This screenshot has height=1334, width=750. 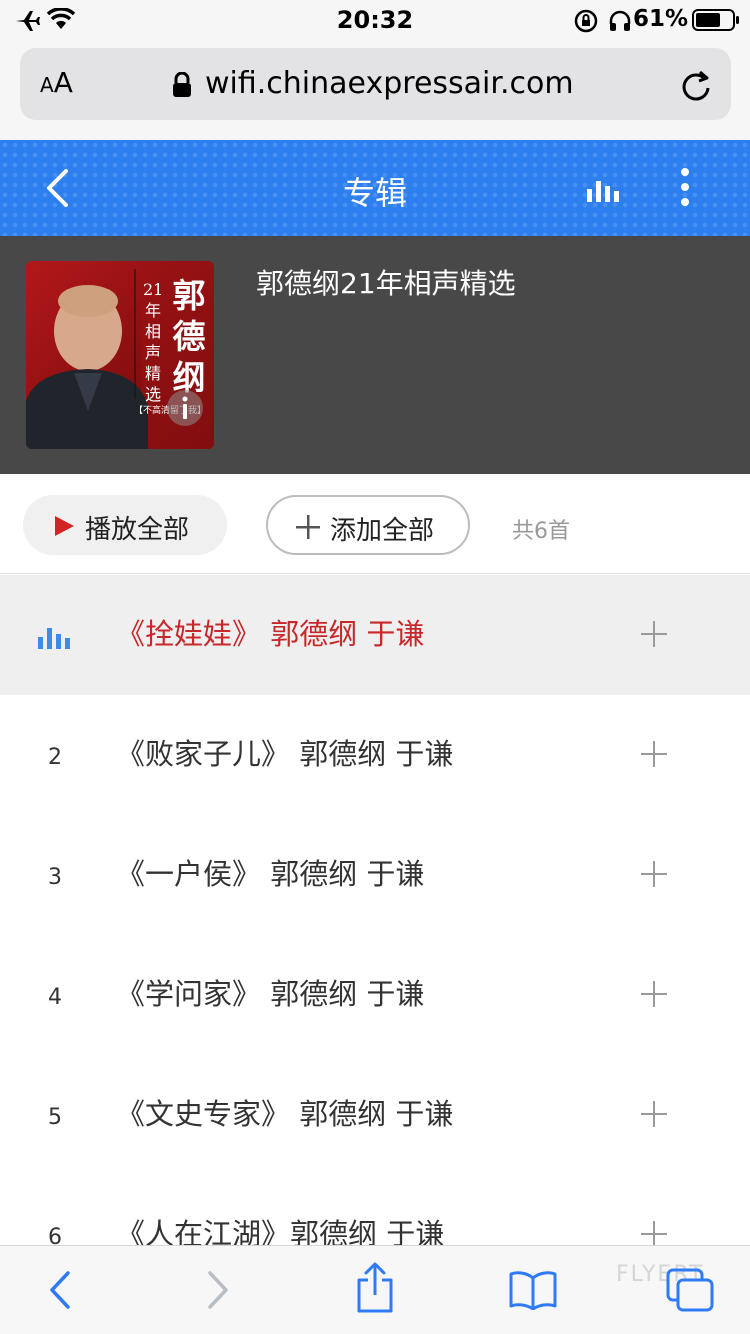 What do you see at coordinates (308, 527) in the screenshot?
I see `plus-icon` at bounding box center [308, 527].